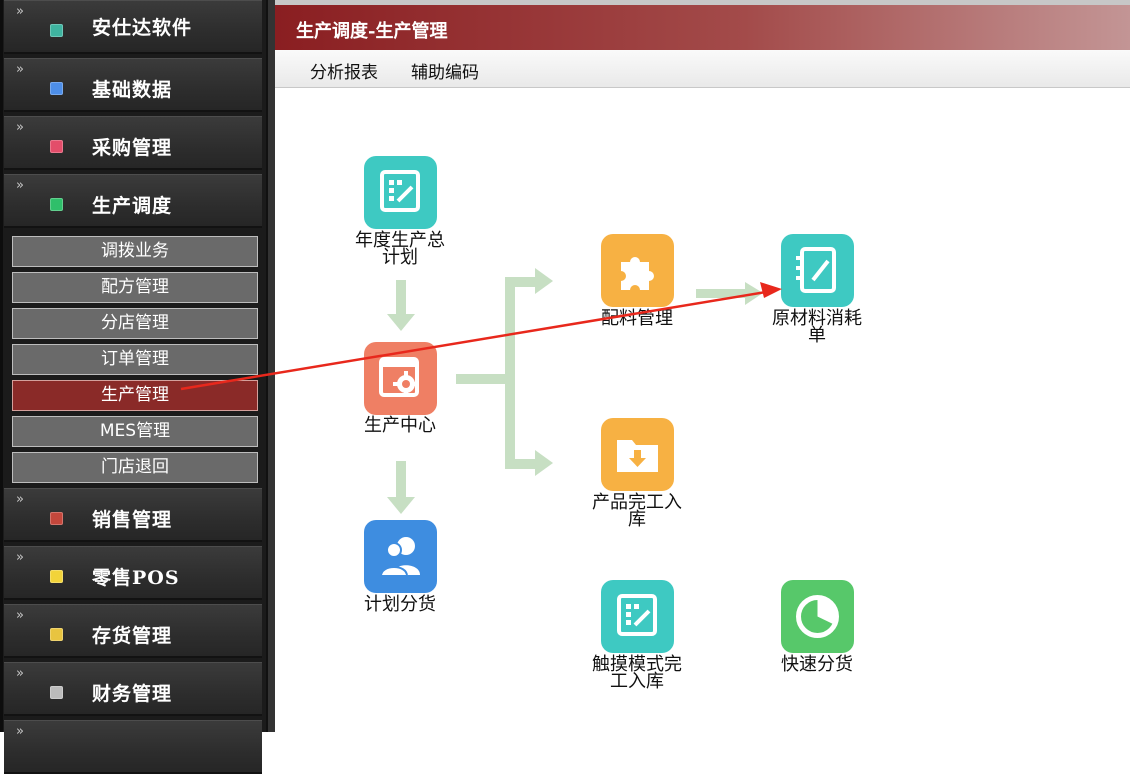 The height and width of the screenshot is (774, 1130). I want to click on menu-head-production-scheduling: » 生产调度, so click(133, 201).